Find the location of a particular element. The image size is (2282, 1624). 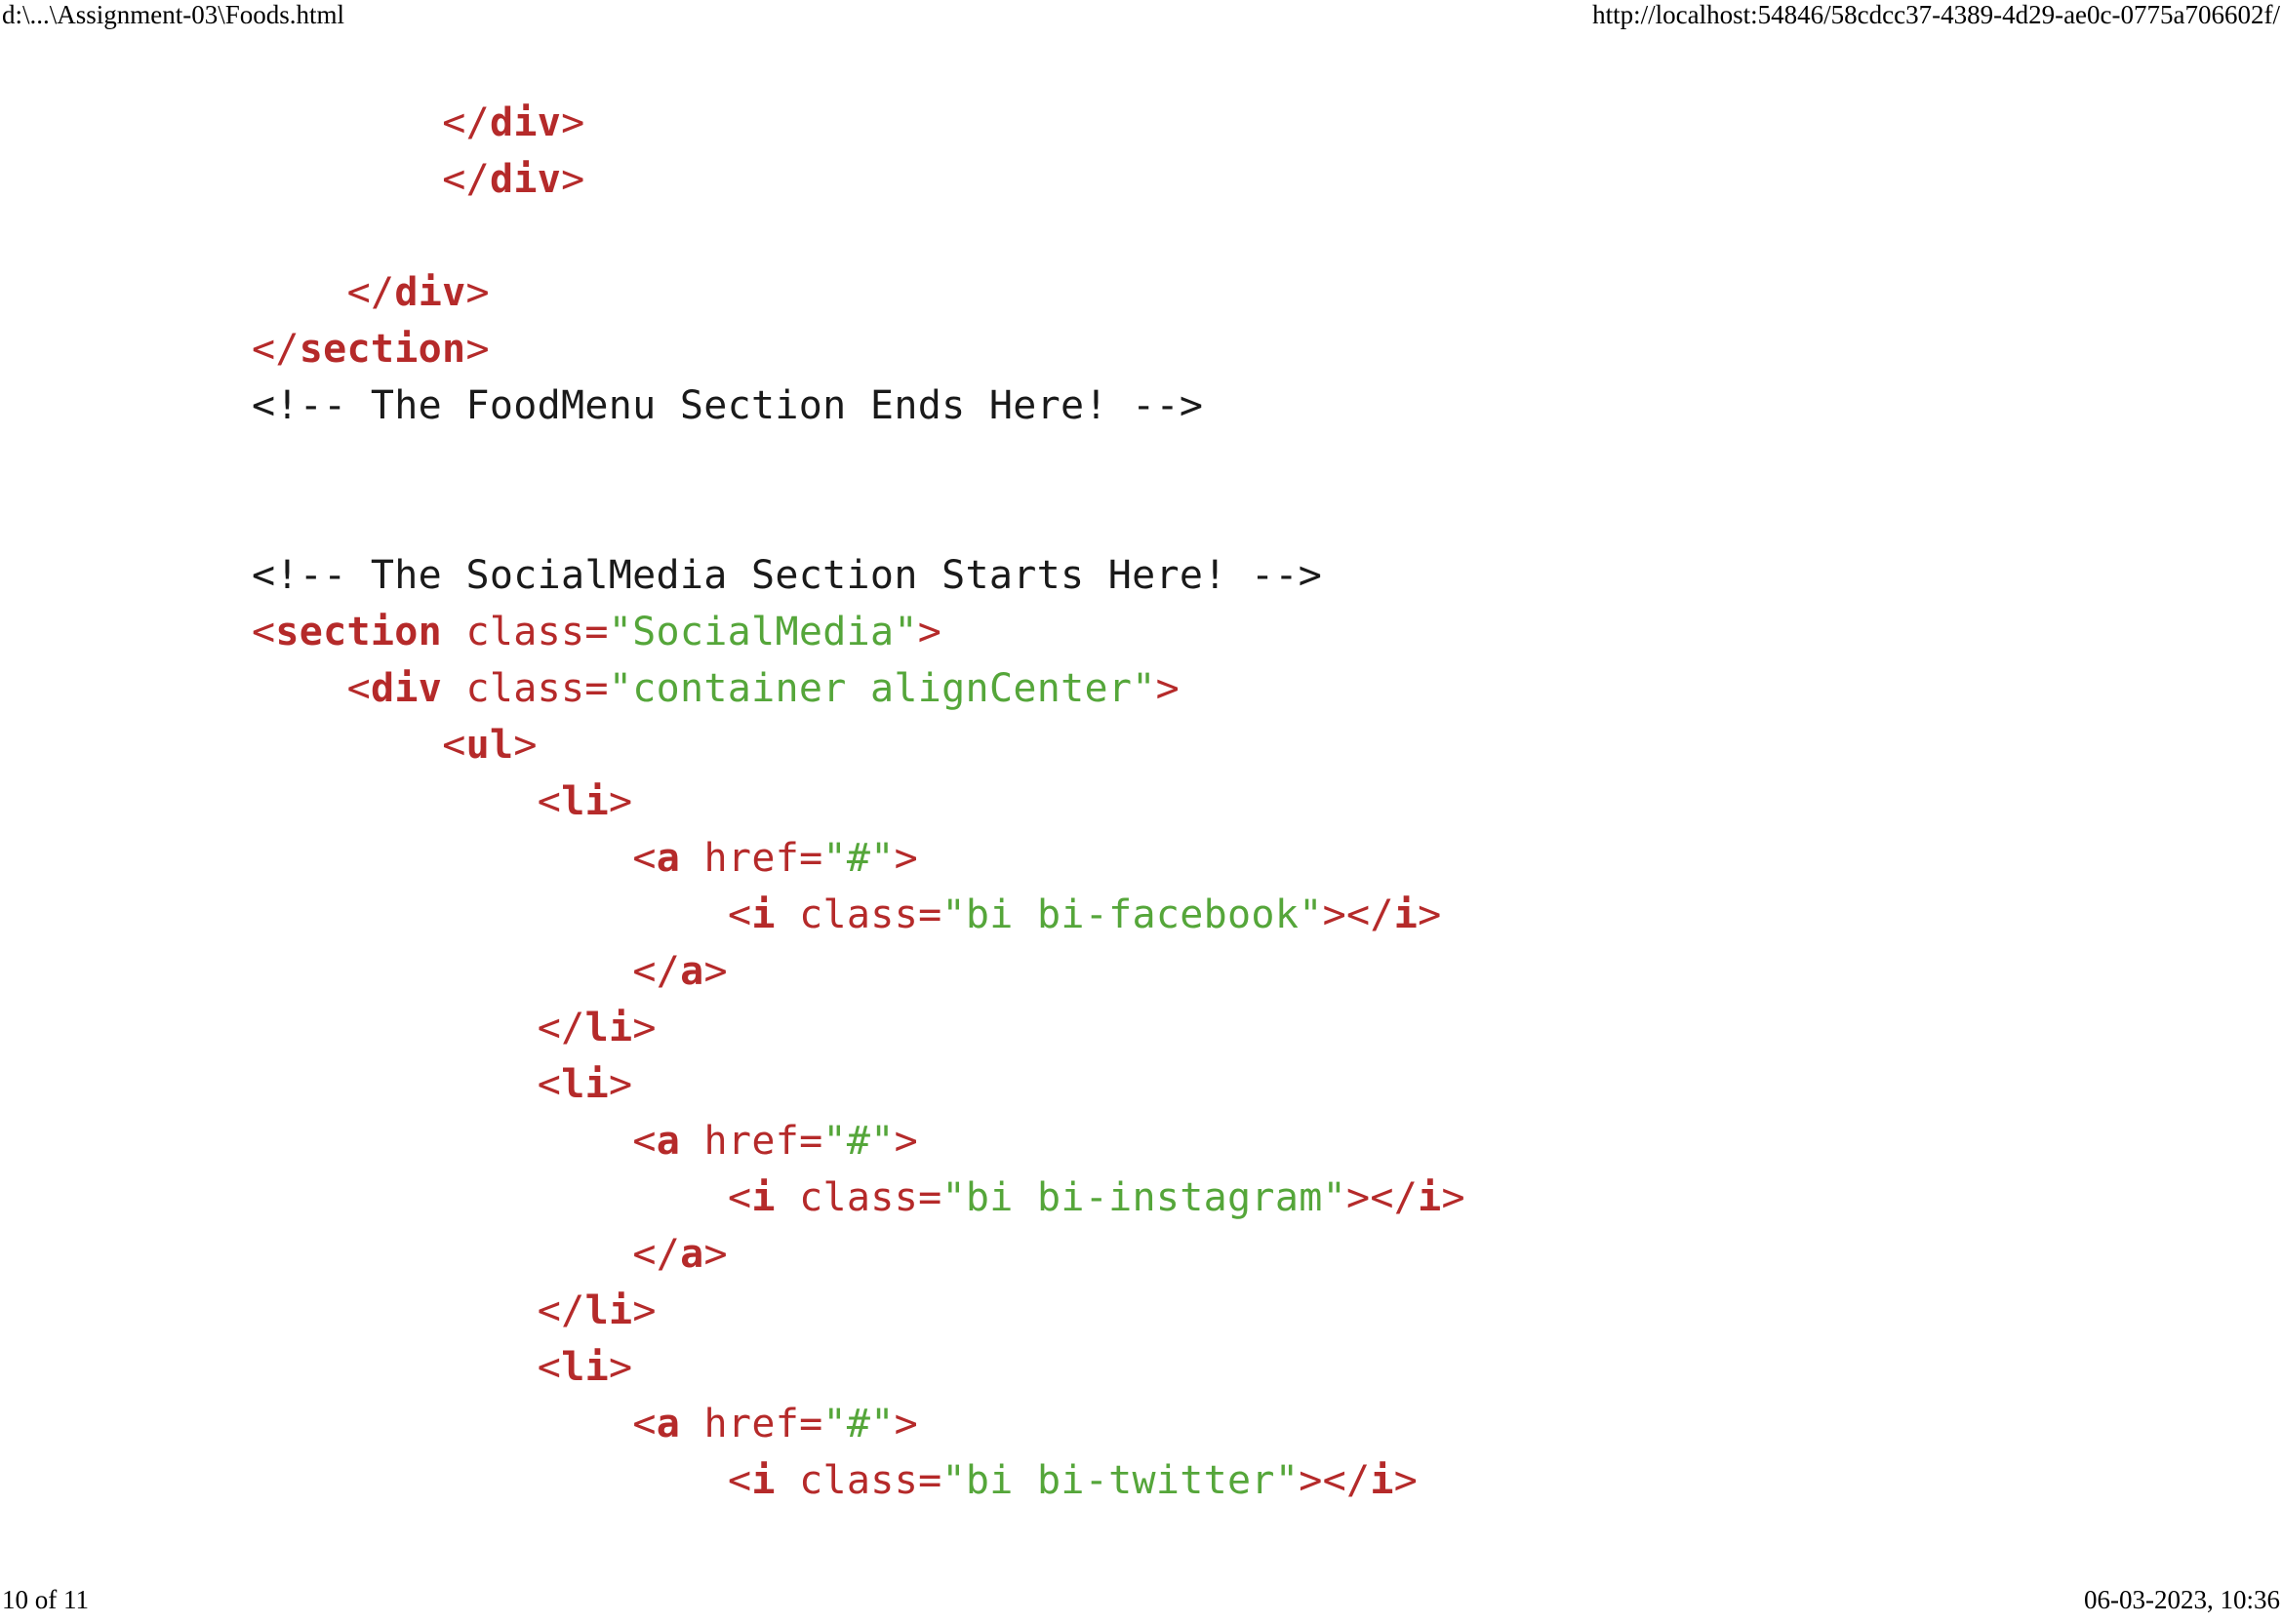

code-line: <i class="bi bi-instagram"></i> is located at coordinates (1141, 1198).